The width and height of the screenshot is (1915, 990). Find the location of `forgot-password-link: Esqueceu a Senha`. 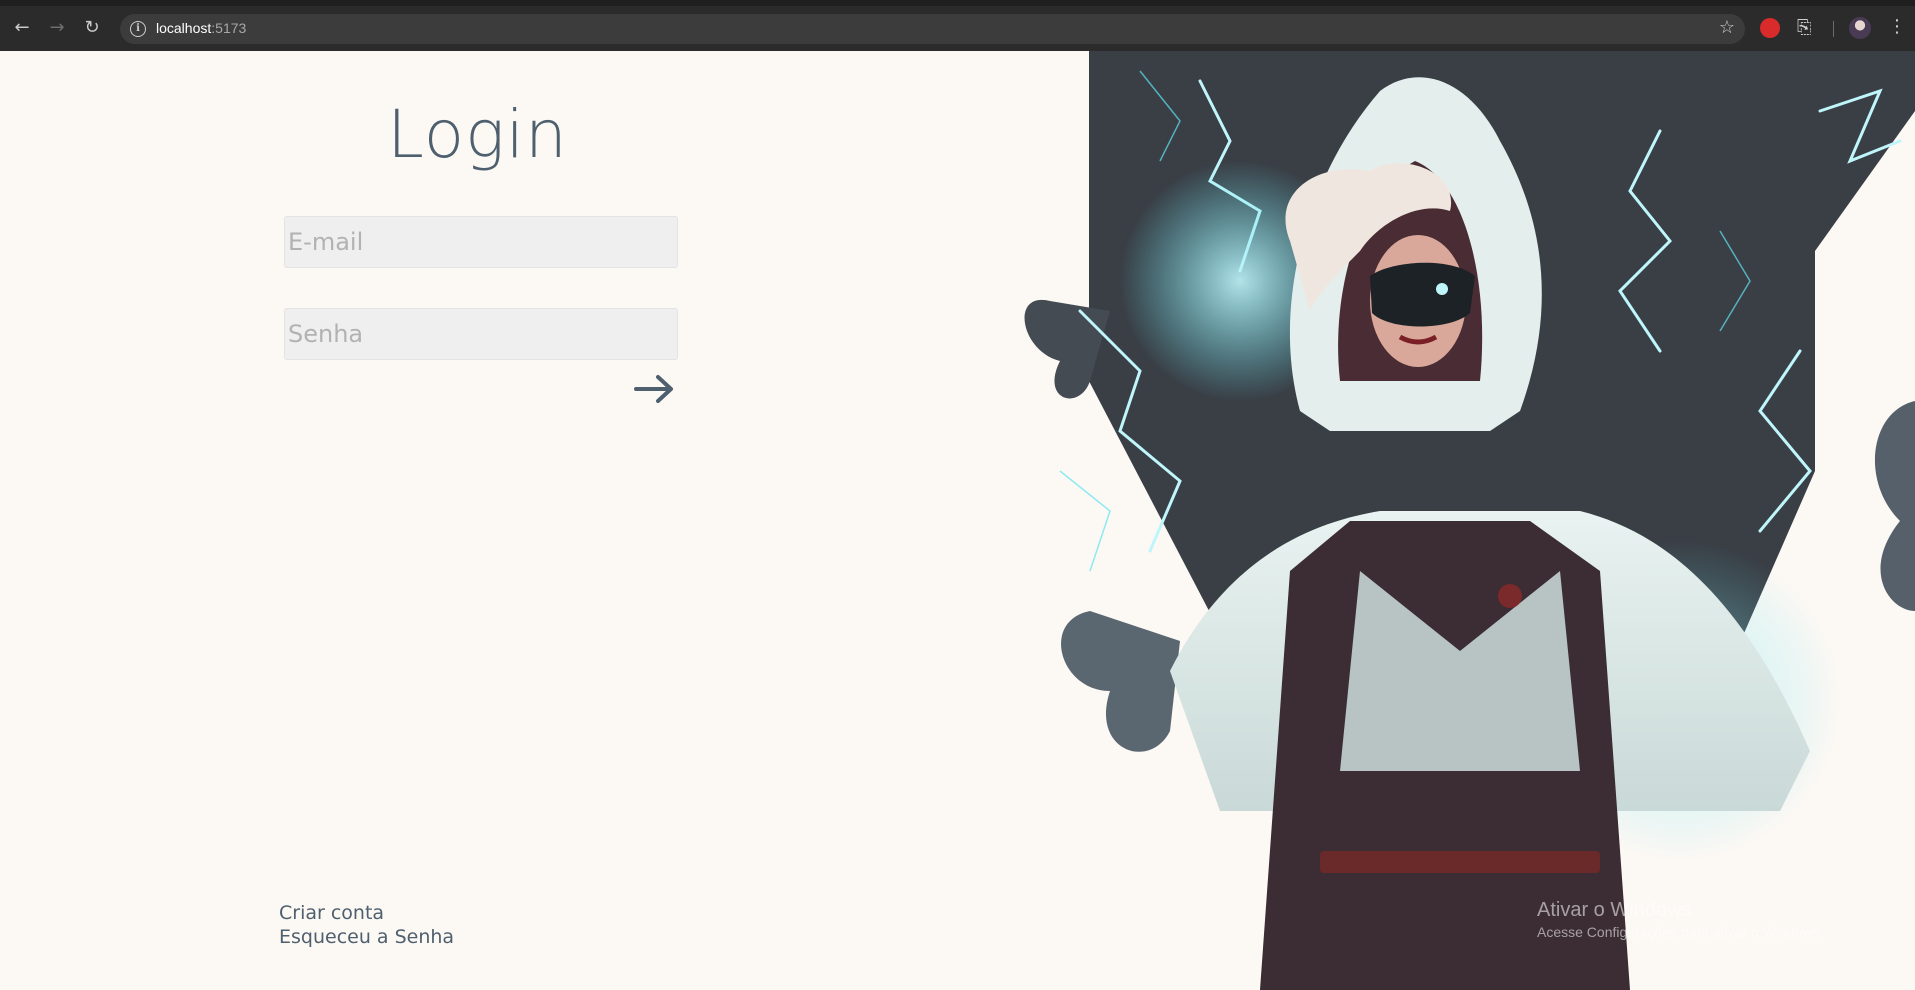

forgot-password-link: Esqueceu a Senha is located at coordinates (366, 937).